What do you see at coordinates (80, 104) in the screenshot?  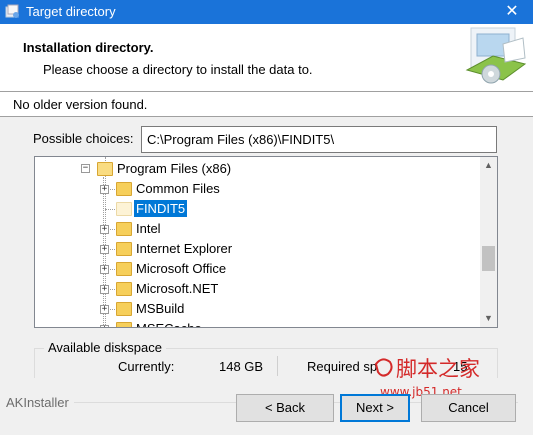 I see `version-status-text: No older version found.` at bounding box center [80, 104].